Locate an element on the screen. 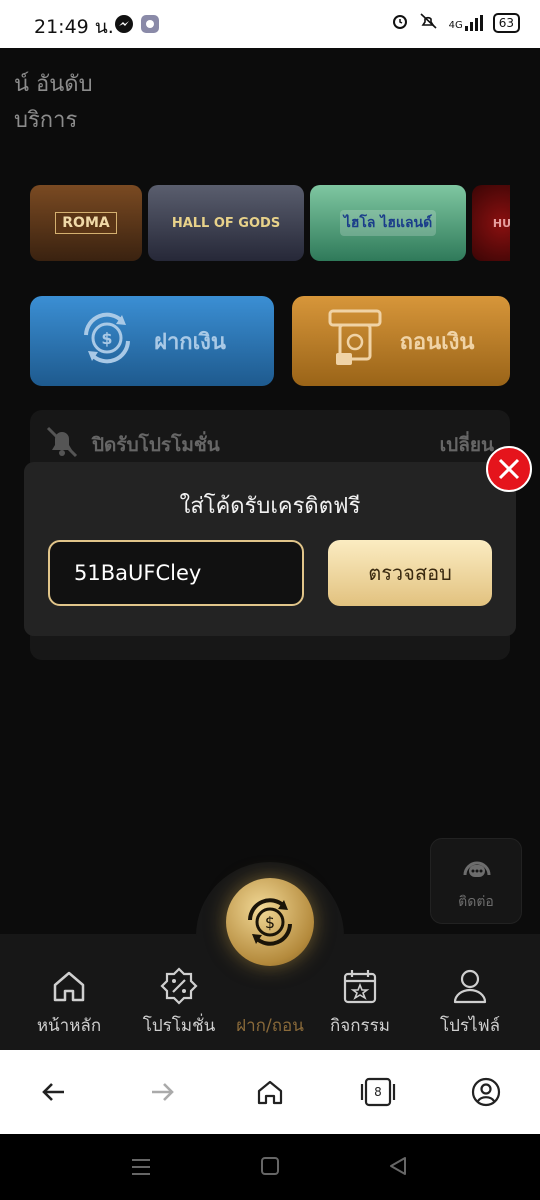  status-time: 21:49 น. is located at coordinates (74, 27).